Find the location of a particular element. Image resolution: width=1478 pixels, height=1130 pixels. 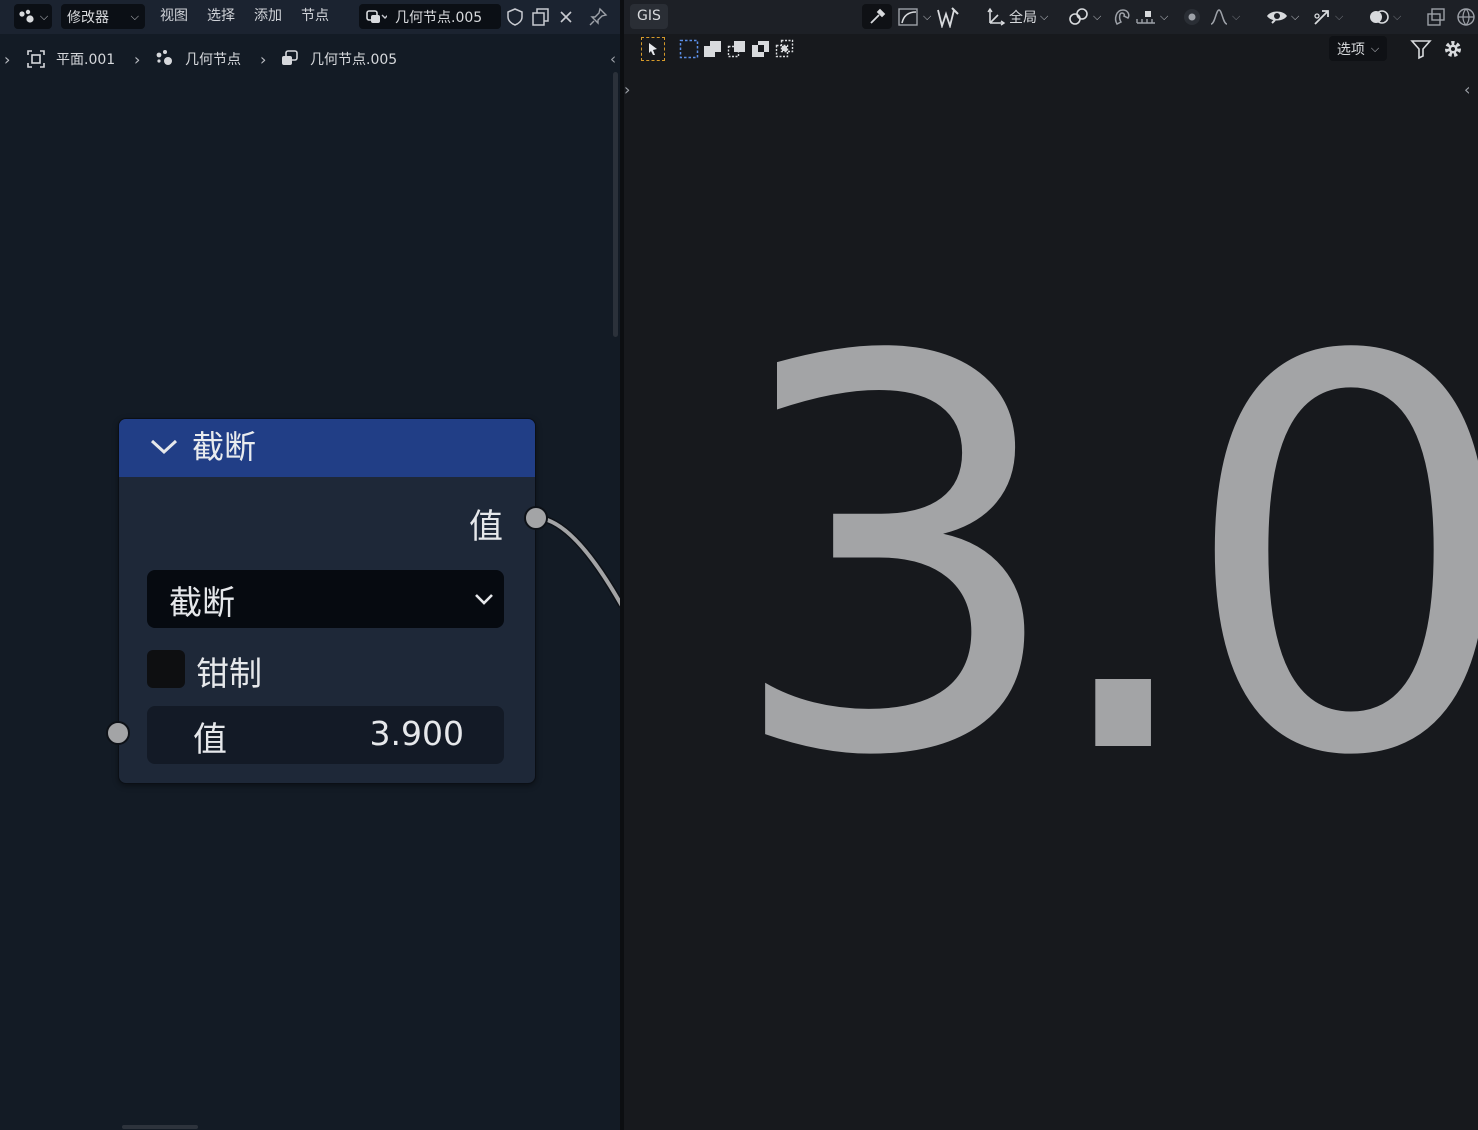

vertical-scrollbar is located at coordinates (615, 204).